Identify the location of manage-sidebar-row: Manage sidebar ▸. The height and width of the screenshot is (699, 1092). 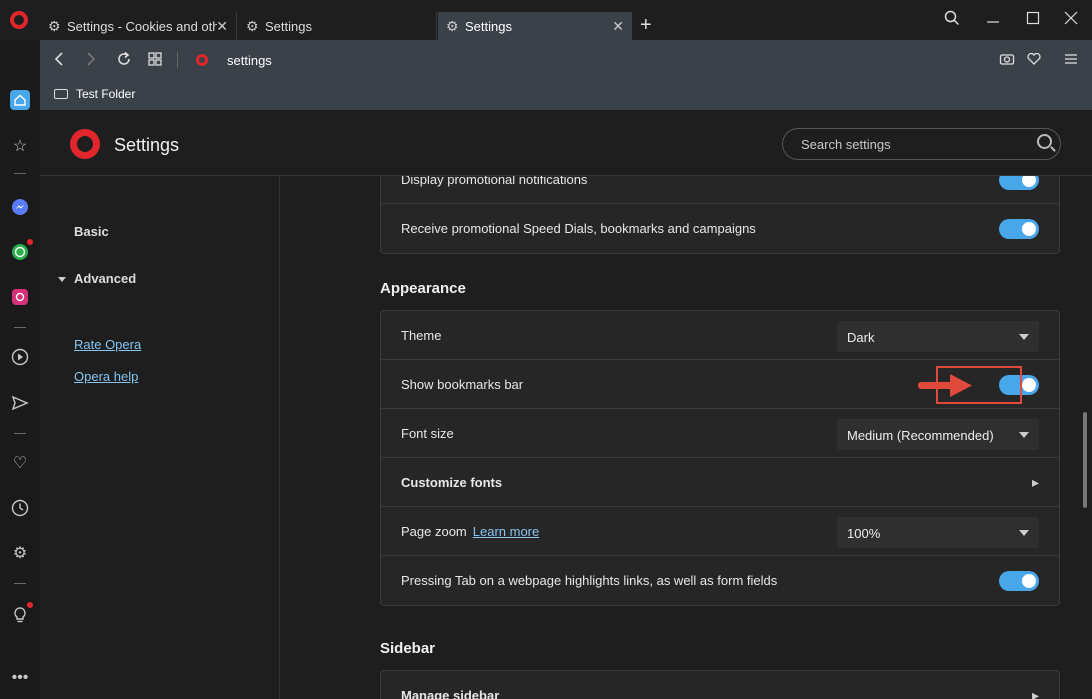
(720, 685).